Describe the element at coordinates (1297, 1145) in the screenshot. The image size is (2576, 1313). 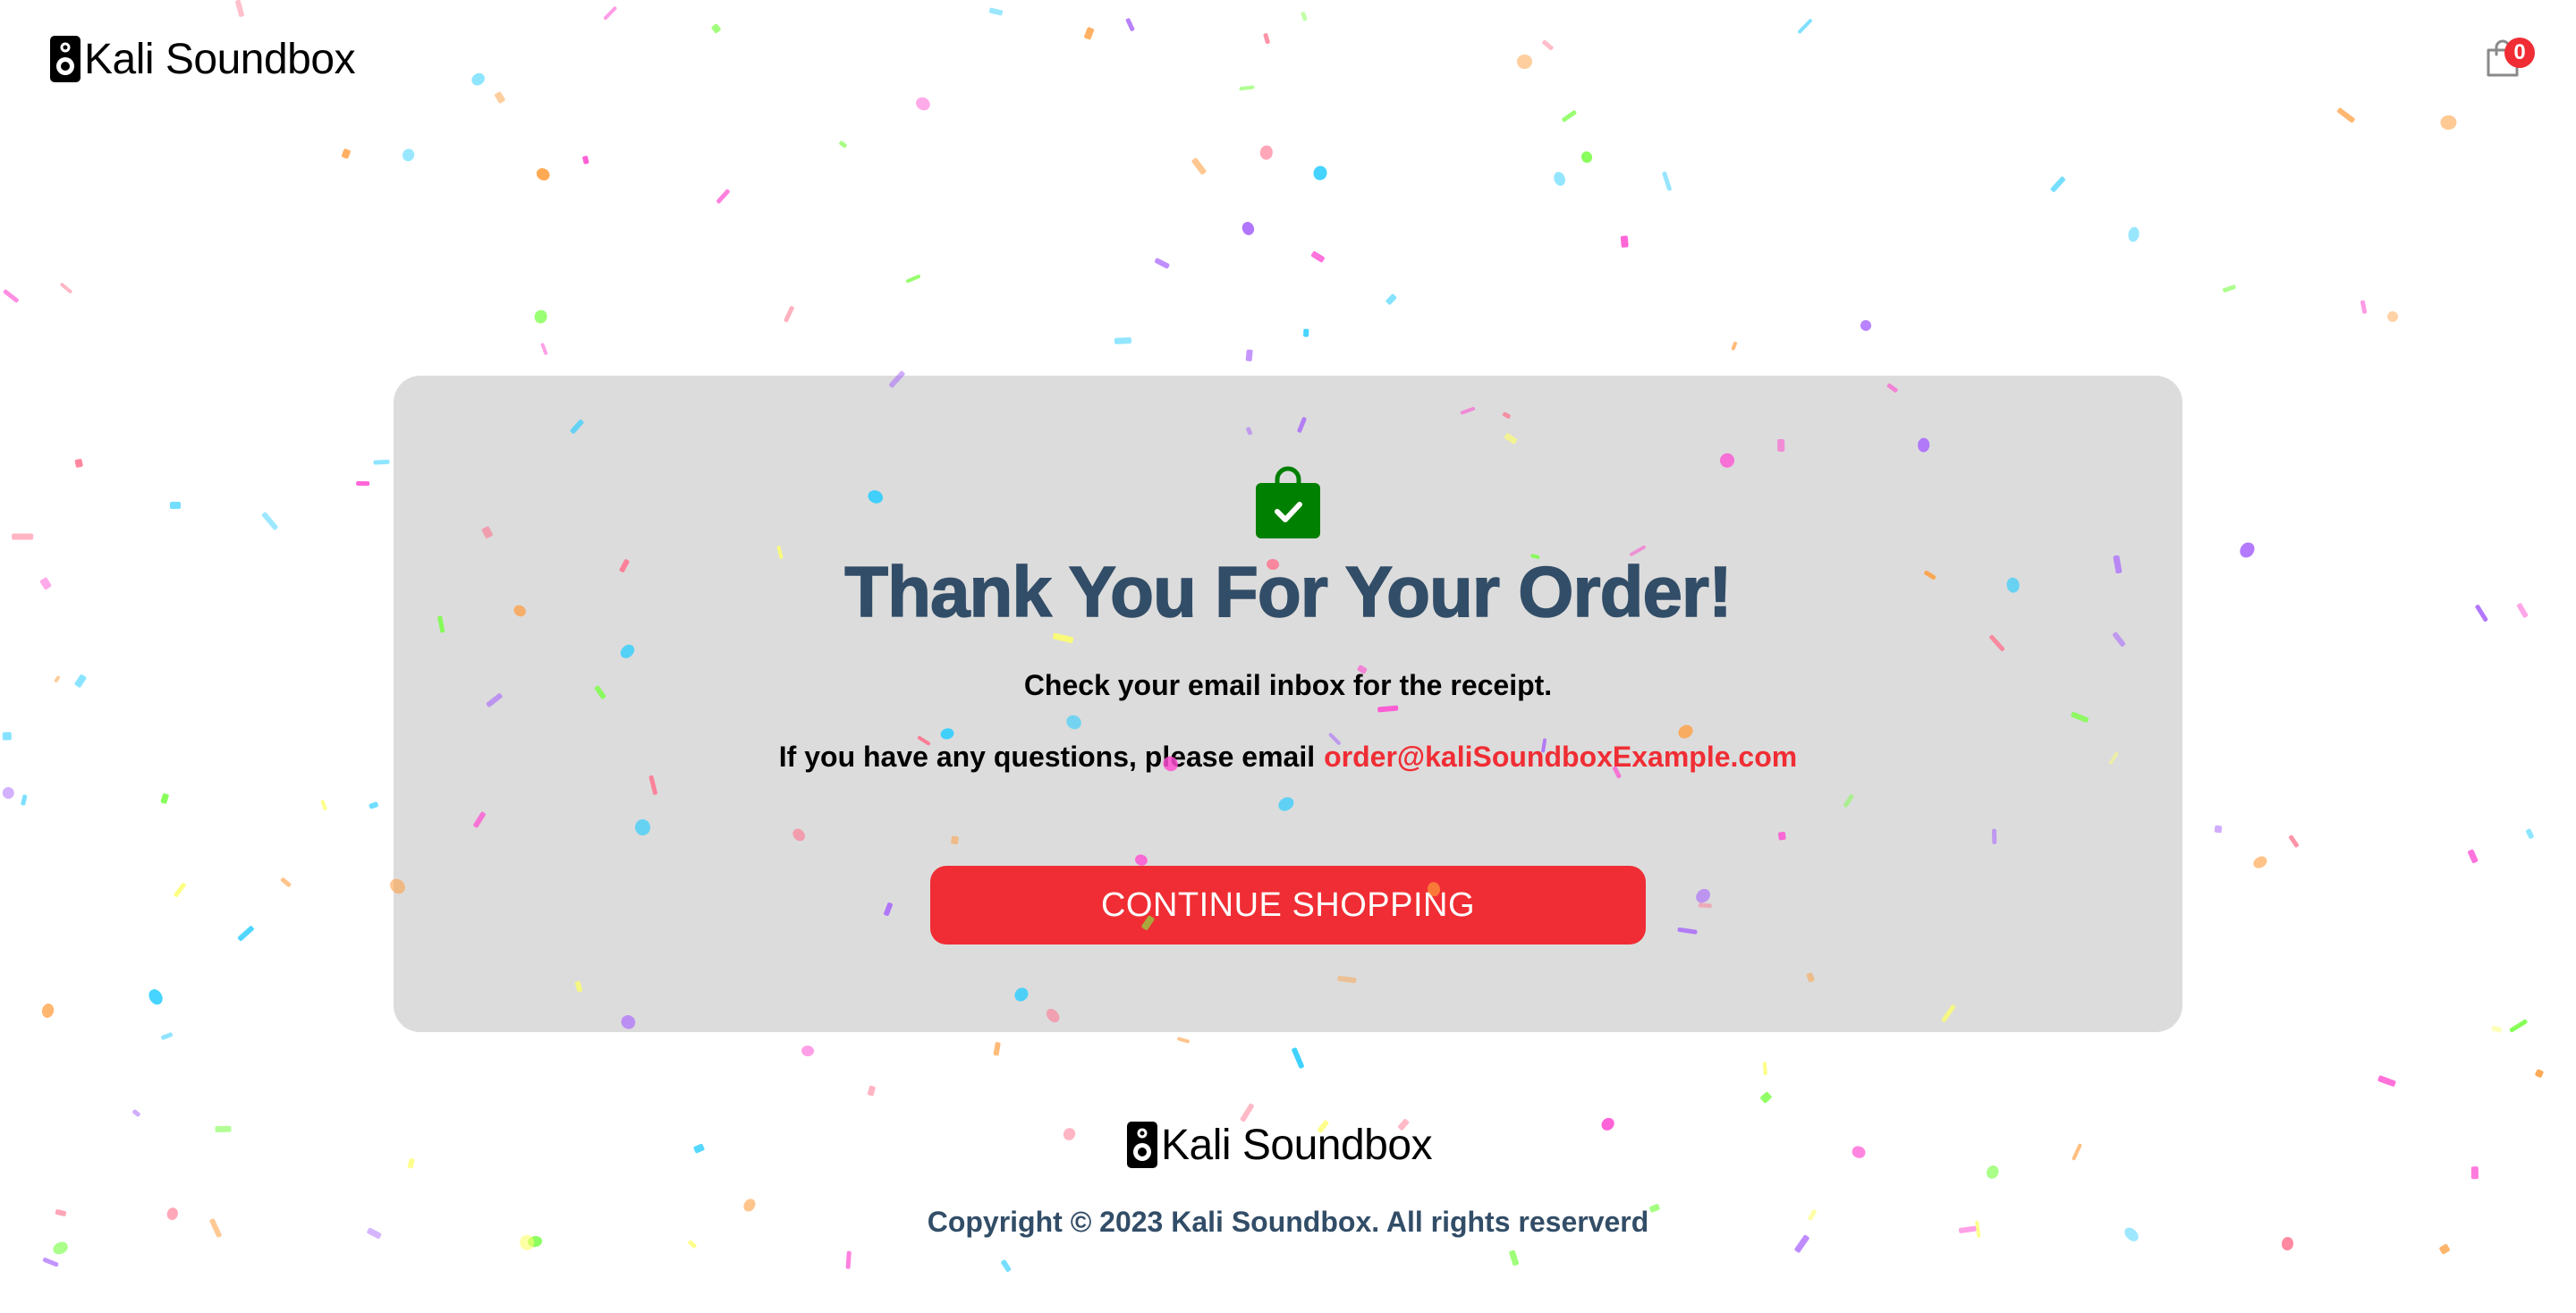
I see `footer-logo-text: Kali Soundbox` at that location.